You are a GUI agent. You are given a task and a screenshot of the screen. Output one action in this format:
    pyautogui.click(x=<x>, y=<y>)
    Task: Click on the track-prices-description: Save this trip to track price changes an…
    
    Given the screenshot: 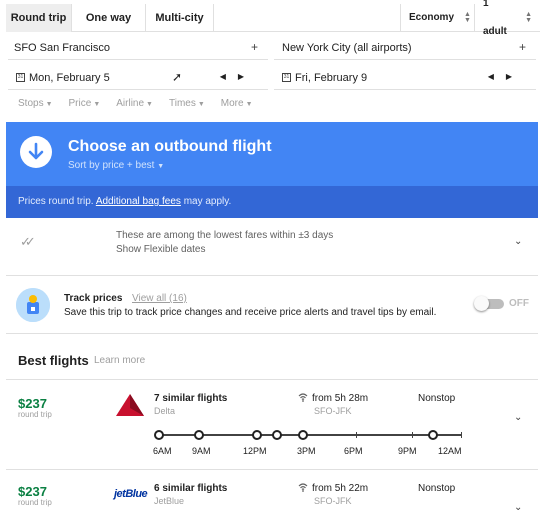 What is the action you would take?
    pyautogui.click(x=250, y=312)
    